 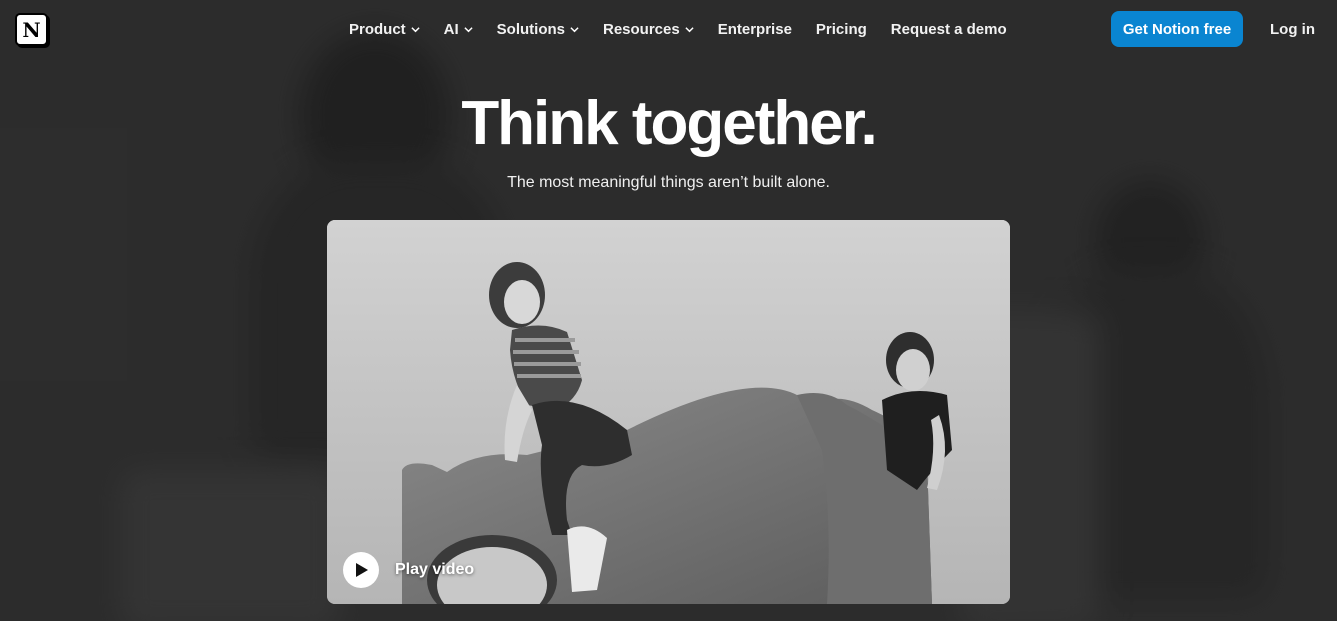 I want to click on nav-item-ai: AI, so click(x=458, y=29).